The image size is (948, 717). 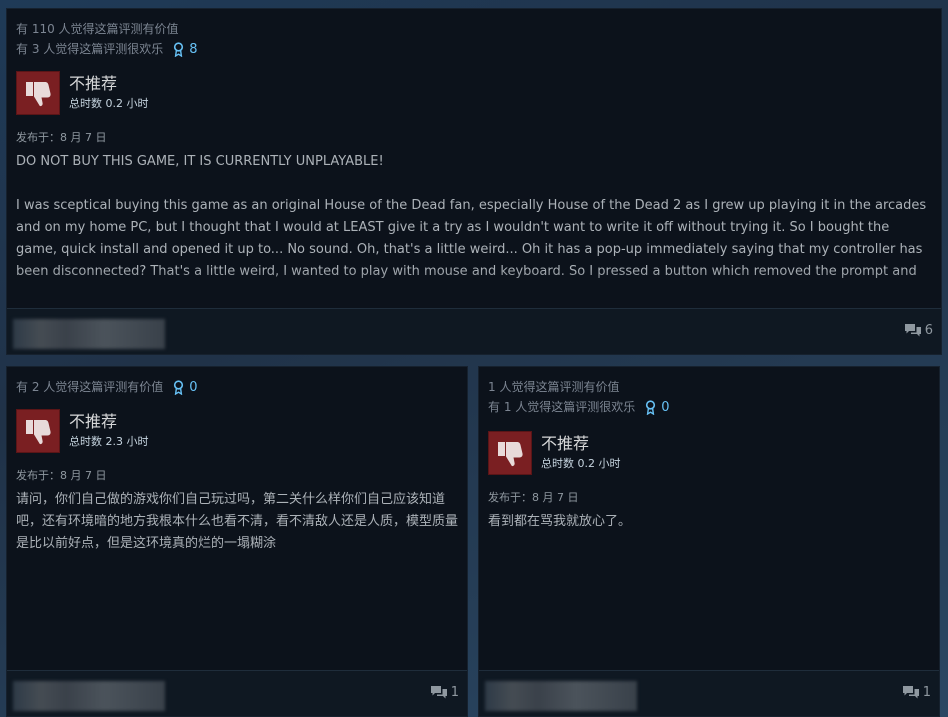 I want to click on funny-count: 有 3 人觉得这篇评测很欢乐, so click(x=90, y=49).